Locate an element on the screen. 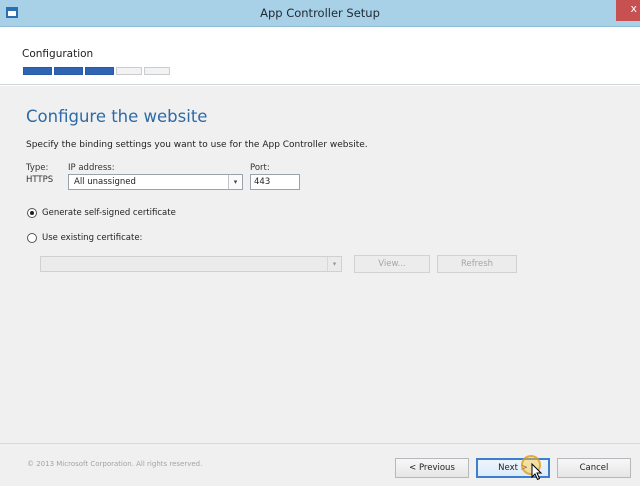 This screenshot has width=640, height=486. port-label: Port: is located at coordinates (260, 168).